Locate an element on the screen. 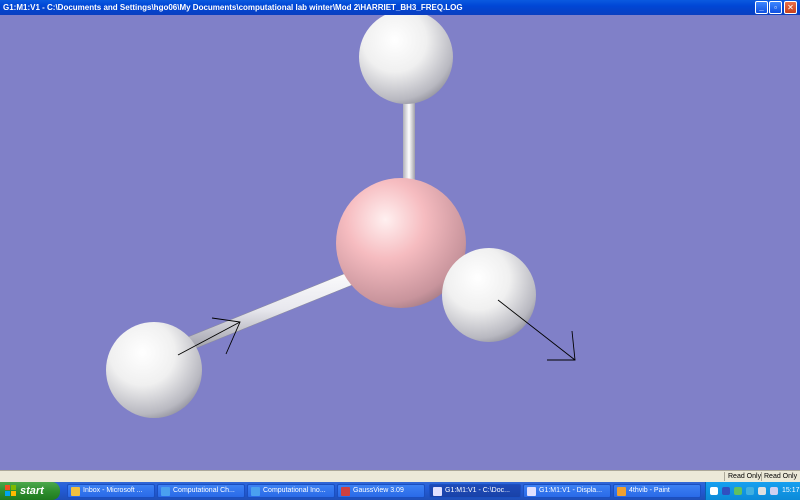 The width and height of the screenshot is (800, 500). security-icon is located at coordinates (738, 491).